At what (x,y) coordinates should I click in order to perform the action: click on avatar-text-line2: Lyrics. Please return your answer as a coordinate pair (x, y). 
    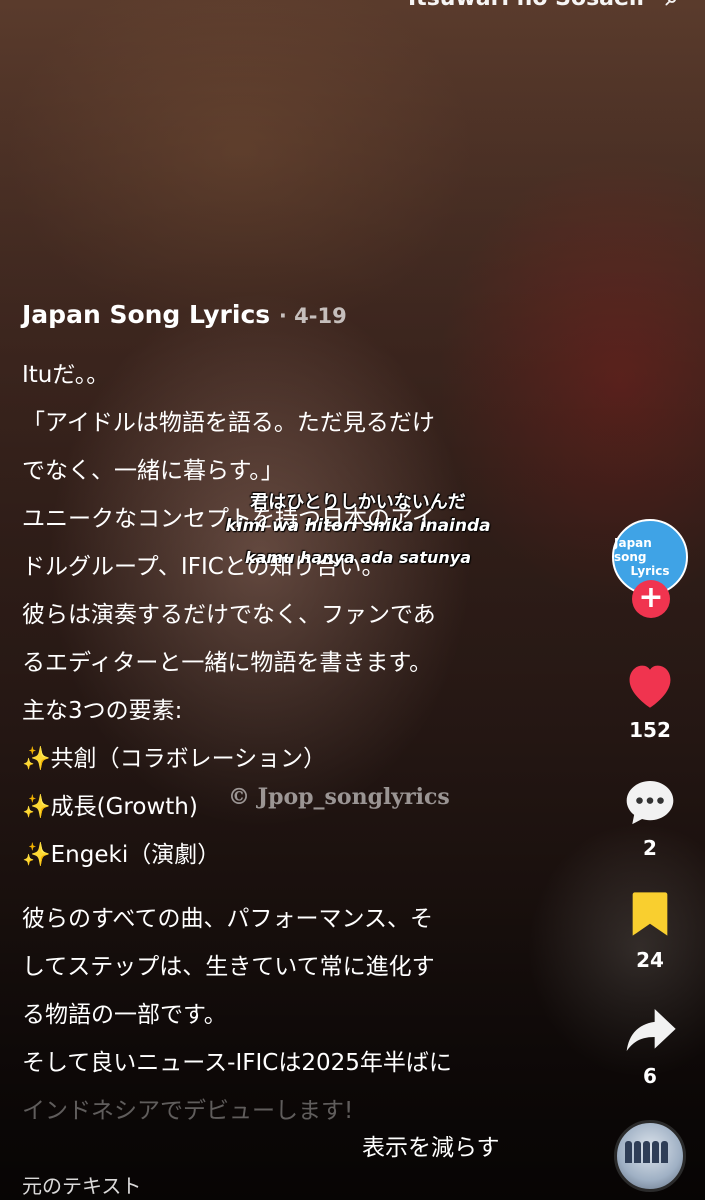
    Looking at the image, I should click on (650, 571).